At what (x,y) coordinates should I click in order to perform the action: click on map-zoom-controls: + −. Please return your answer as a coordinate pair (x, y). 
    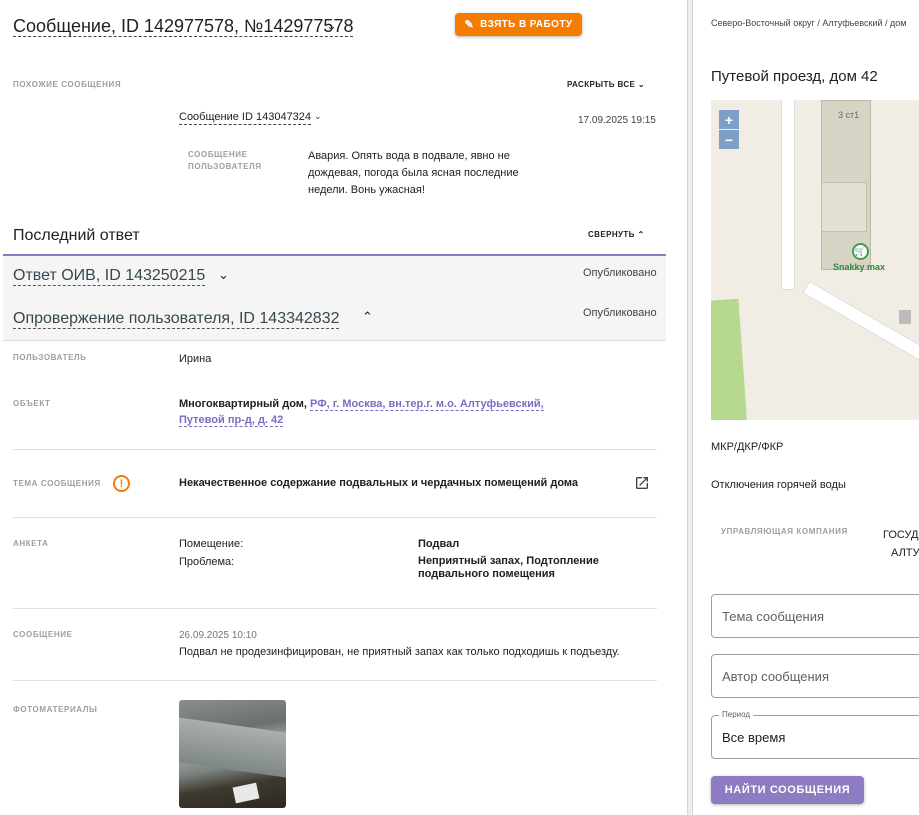
    Looking at the image, I should click on (729, 130).